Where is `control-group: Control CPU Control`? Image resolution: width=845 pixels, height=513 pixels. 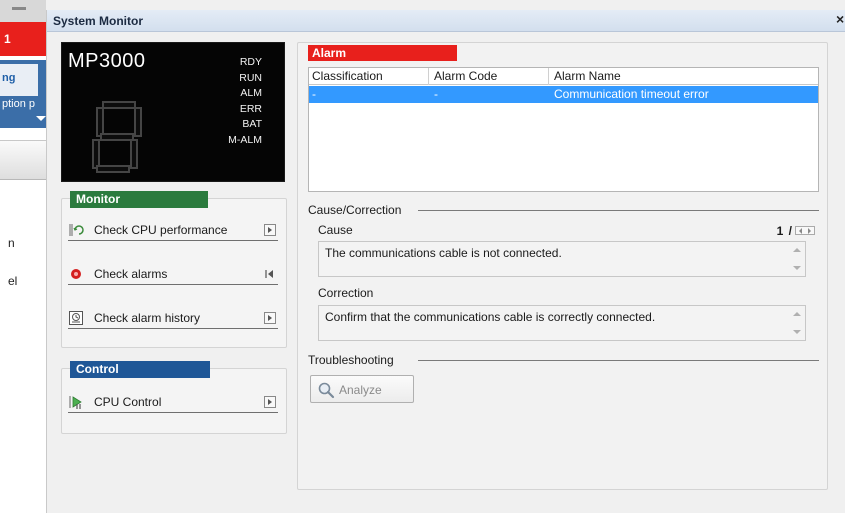 control-group: Control CPU Control is located at coordinates (174, 397).